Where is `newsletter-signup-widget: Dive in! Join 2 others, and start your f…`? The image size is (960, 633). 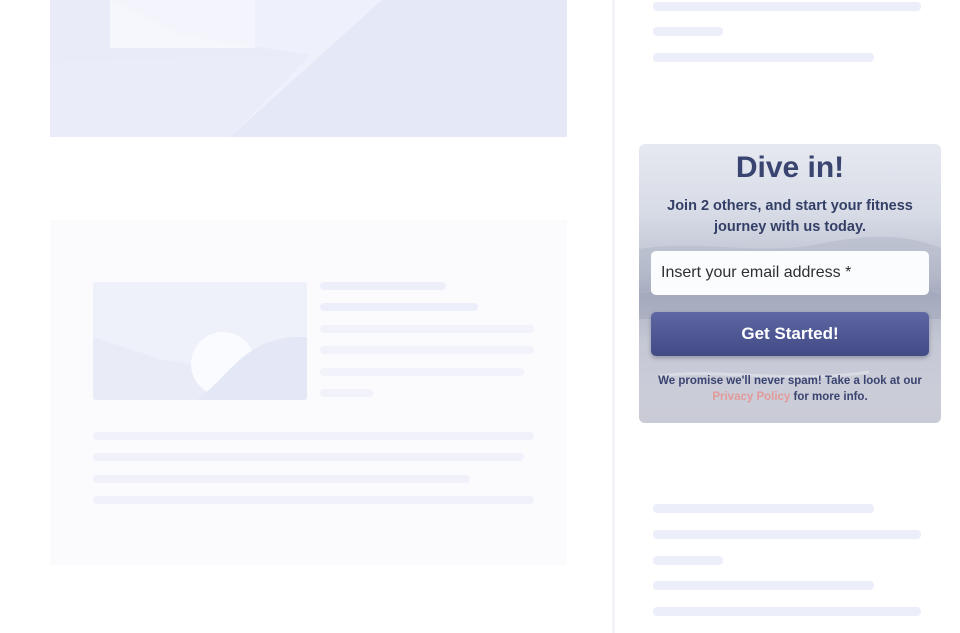
newsletter-signup-widget: Dive in! Join 2 others, and start your f… is located at coordinates (790, 283).